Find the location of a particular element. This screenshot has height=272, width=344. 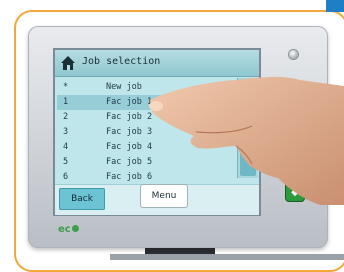

back-button: Back is located at coordinates (82, 199).